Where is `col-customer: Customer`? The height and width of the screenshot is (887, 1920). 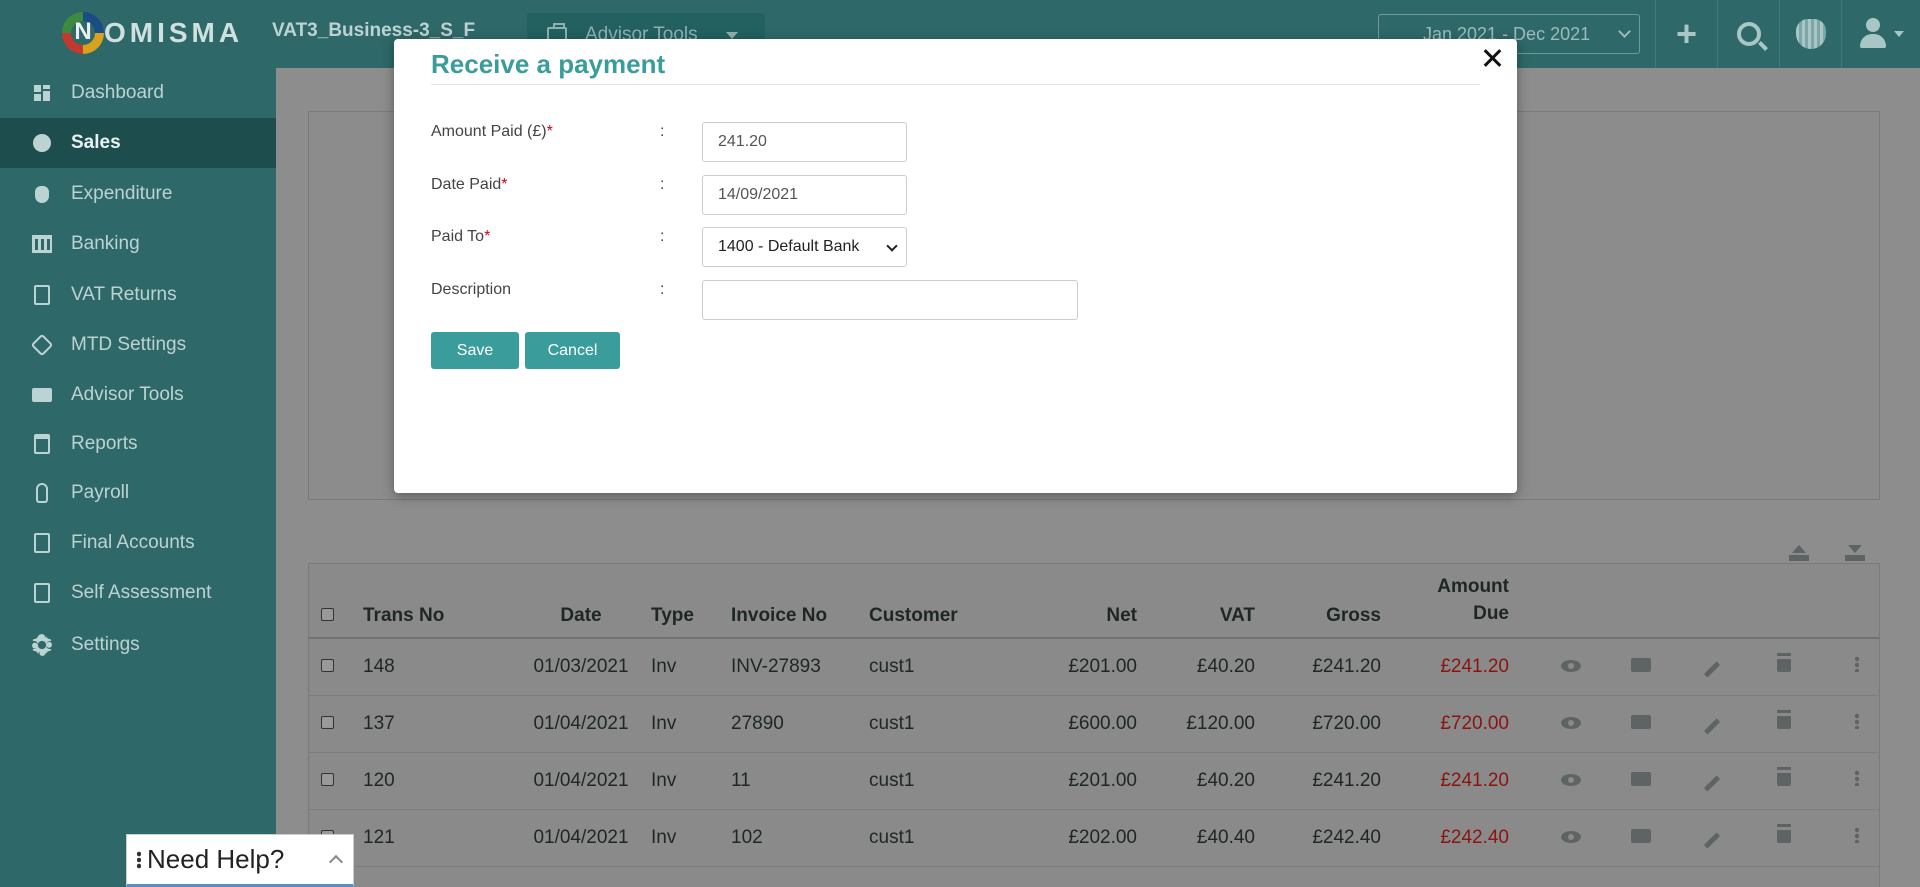 col-customer: Customer is located at coordinates (944, 601).